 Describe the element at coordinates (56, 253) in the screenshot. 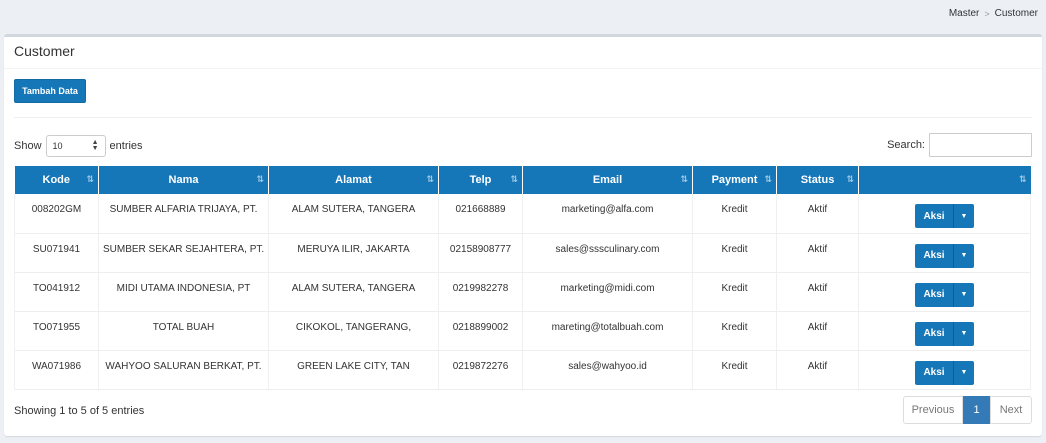

I see `cell-kode: SU071941` at that location.